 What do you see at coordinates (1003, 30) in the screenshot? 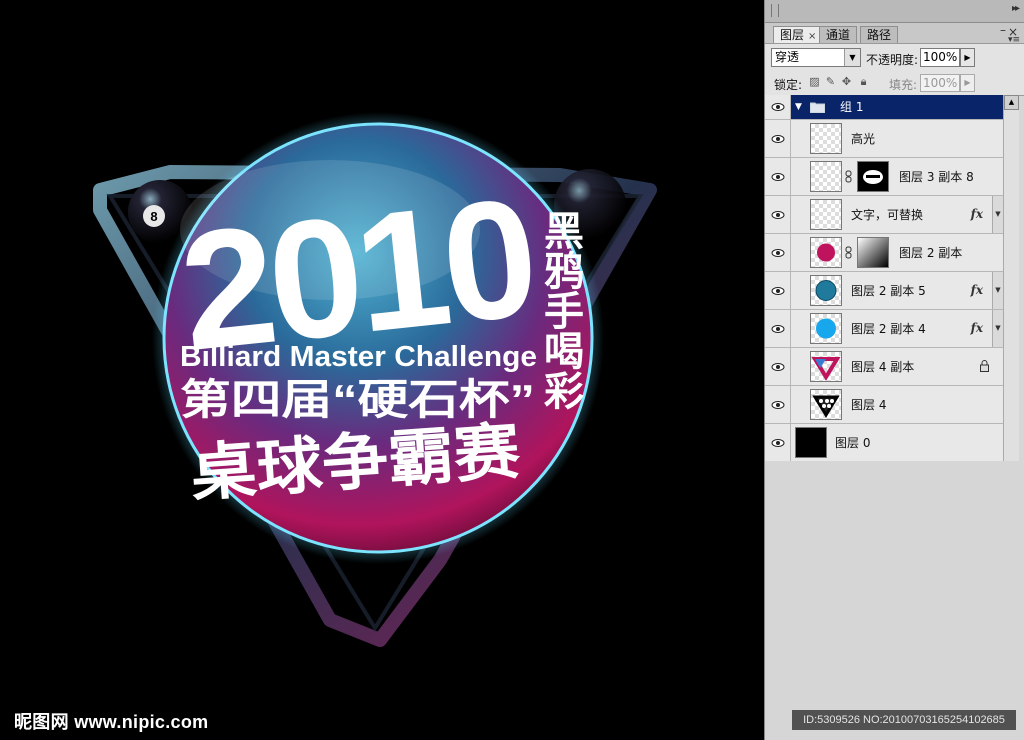
I see `minimize-icon: –` at bounding box center [1003, 30].